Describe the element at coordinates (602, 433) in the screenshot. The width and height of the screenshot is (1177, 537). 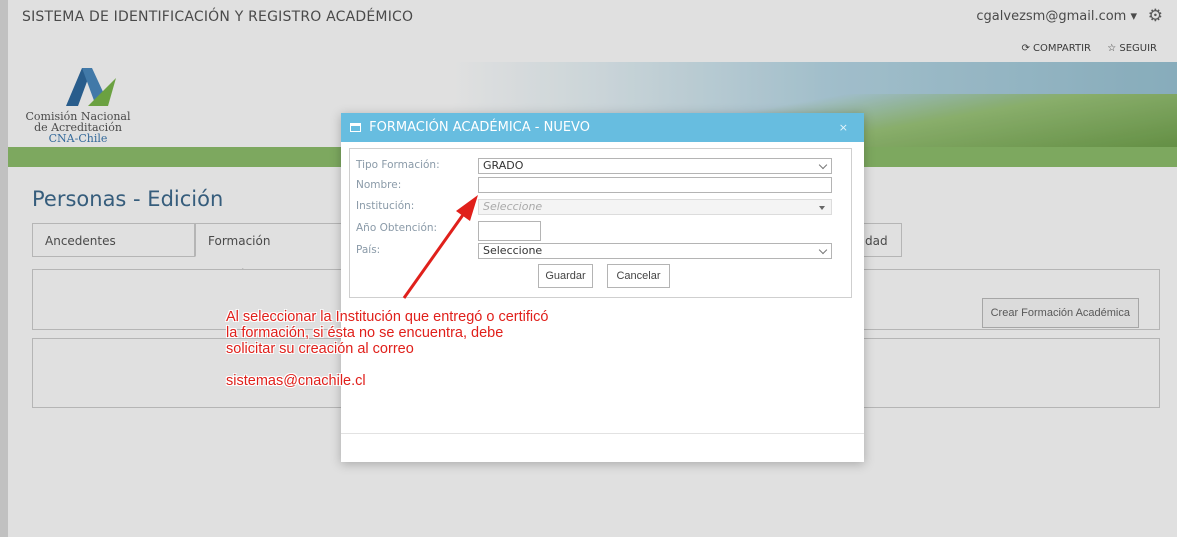
I see `modal-footer-divider` at that location.